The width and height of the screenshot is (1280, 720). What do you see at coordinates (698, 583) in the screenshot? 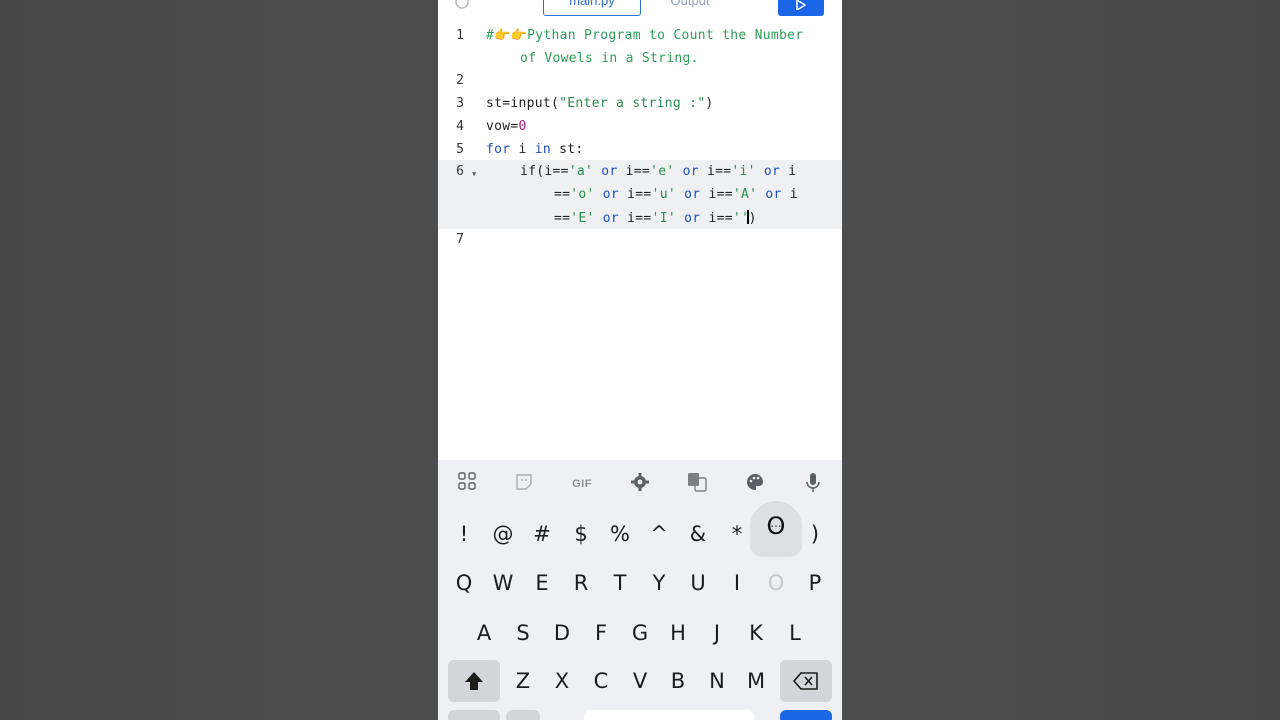
I see `key-u: U` at bounding box center [698, 583].